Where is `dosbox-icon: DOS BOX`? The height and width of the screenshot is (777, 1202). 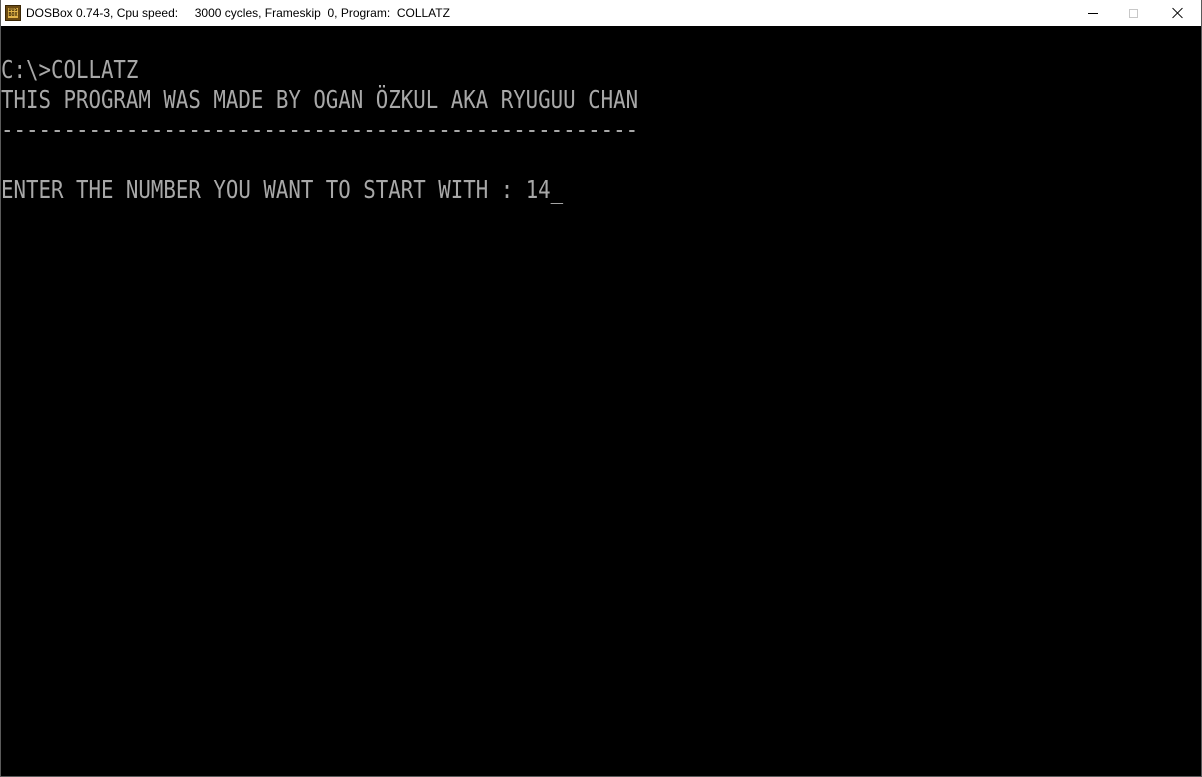 dosbox-icon: DOS BOX is located at coordinates (13, 13).